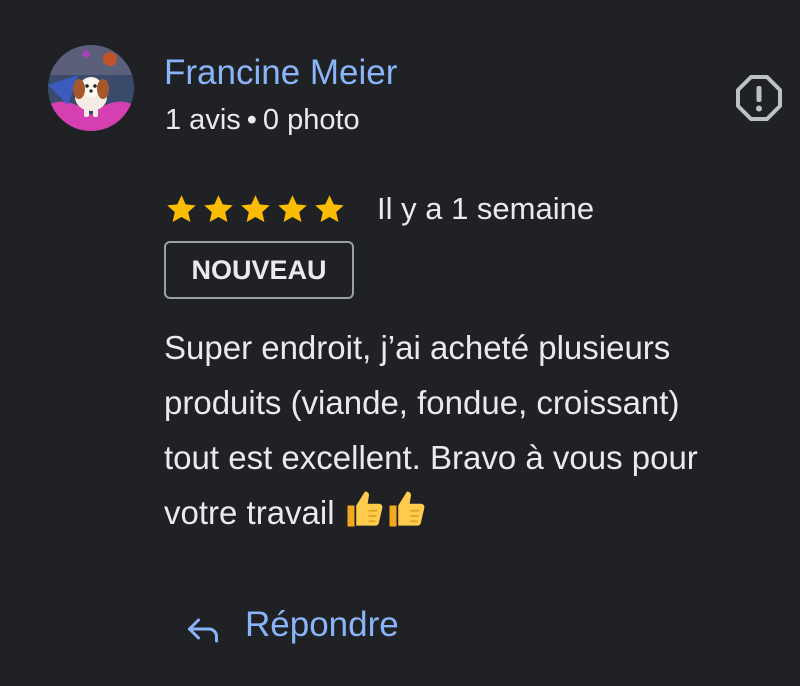  I want to click on reviewer-name: Francine Meier, so click(280, 73).